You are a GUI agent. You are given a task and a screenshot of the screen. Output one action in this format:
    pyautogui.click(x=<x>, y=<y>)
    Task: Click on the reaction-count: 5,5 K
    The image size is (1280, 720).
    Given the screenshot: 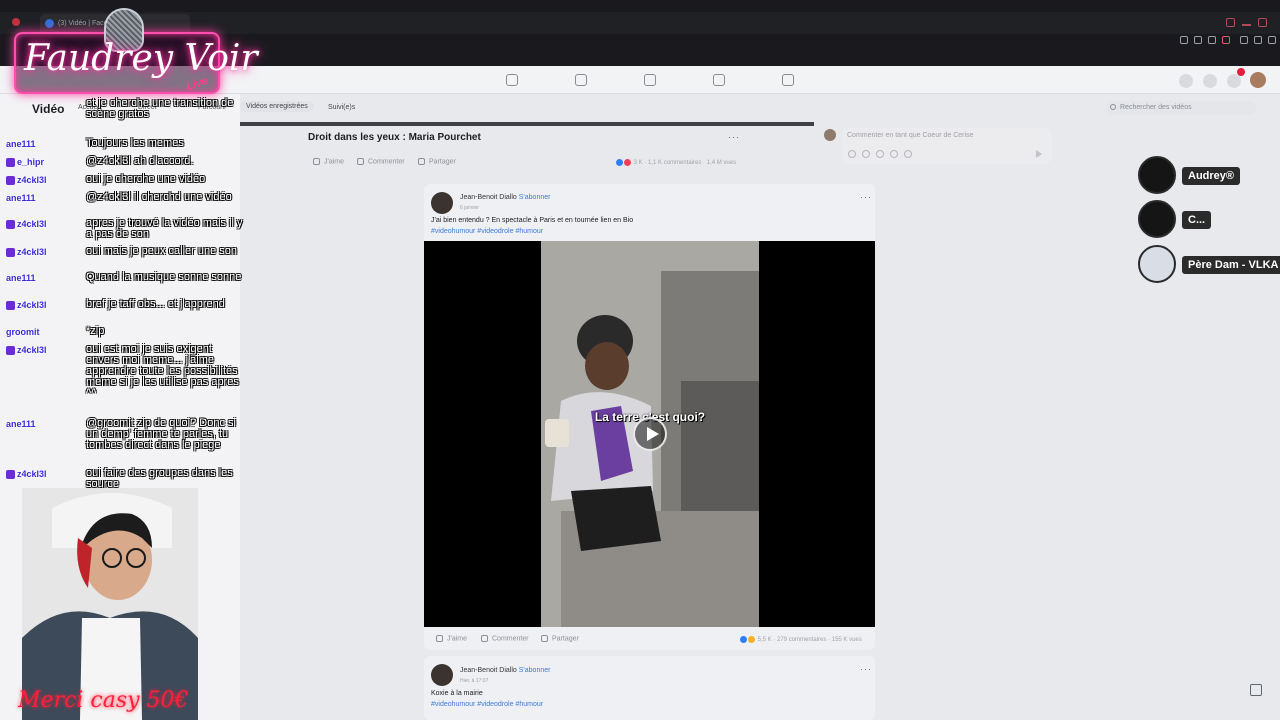 What is the action you would take?
    pyautogui.click(x=764, y=640)
    